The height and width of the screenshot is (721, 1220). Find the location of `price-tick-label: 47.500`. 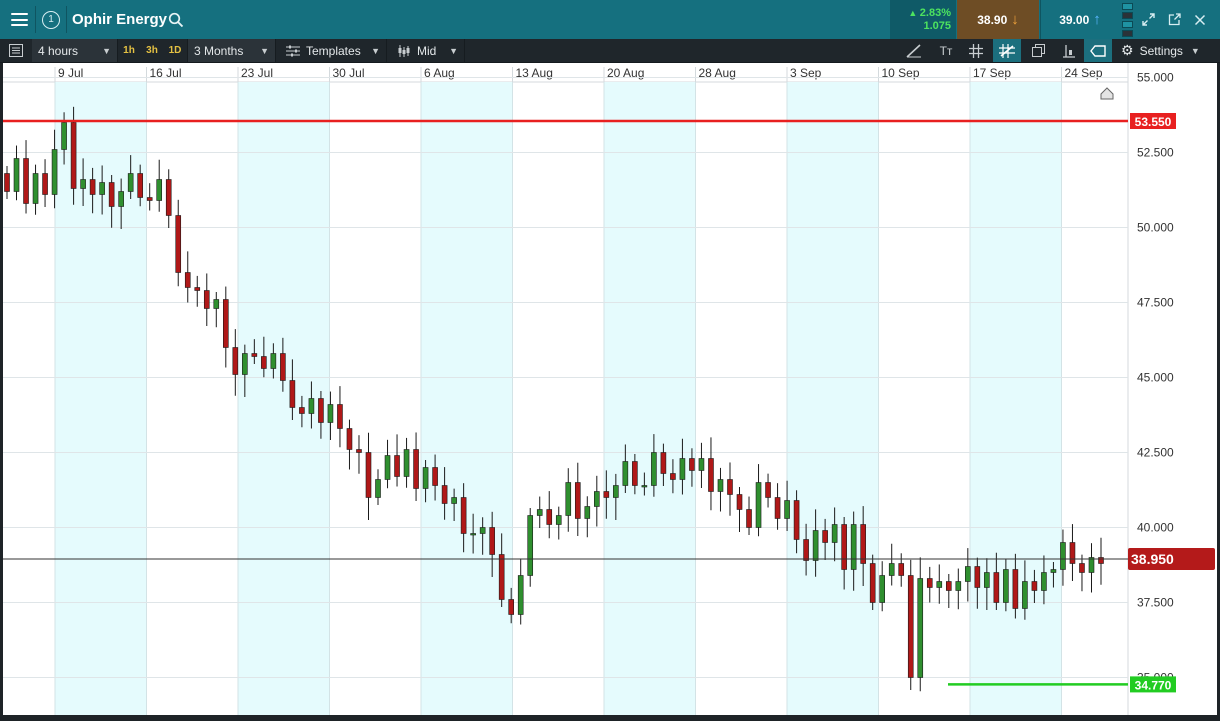

price-tick-label: 47.500 is located at coordinates (1155, 303).